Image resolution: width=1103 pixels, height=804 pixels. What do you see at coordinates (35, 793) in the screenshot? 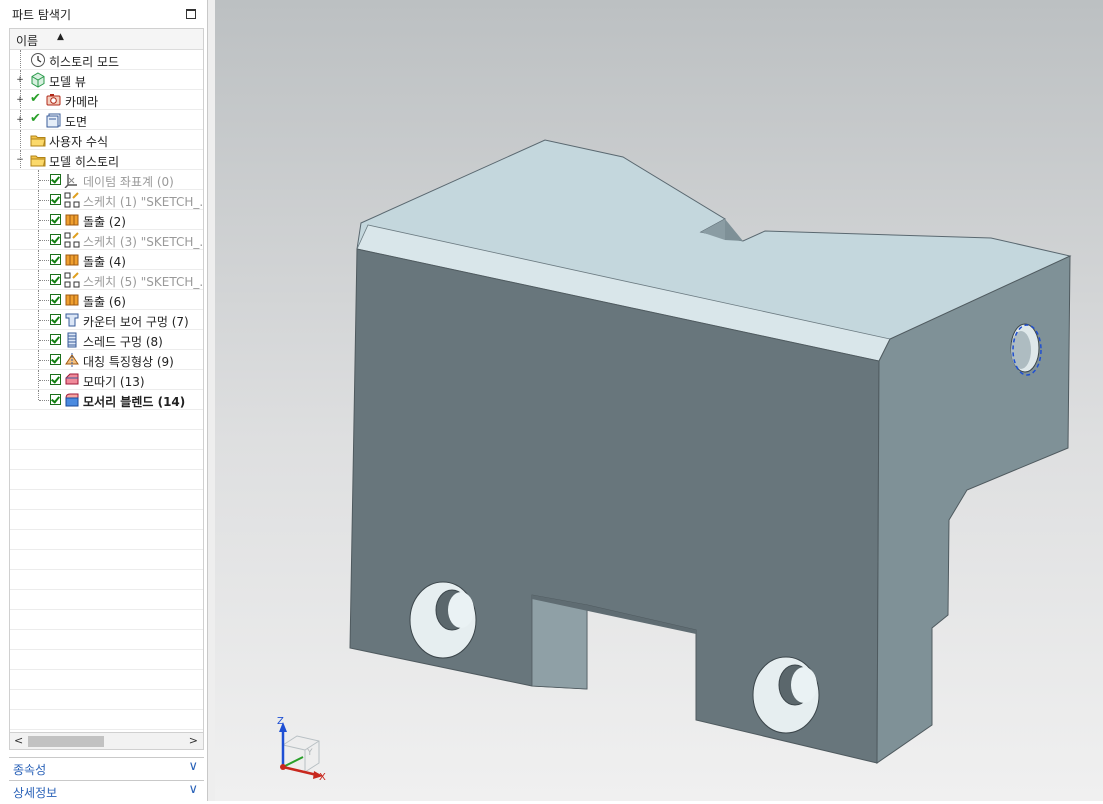
I see `section-label: 상세정보` at bounding box center [35, 793].